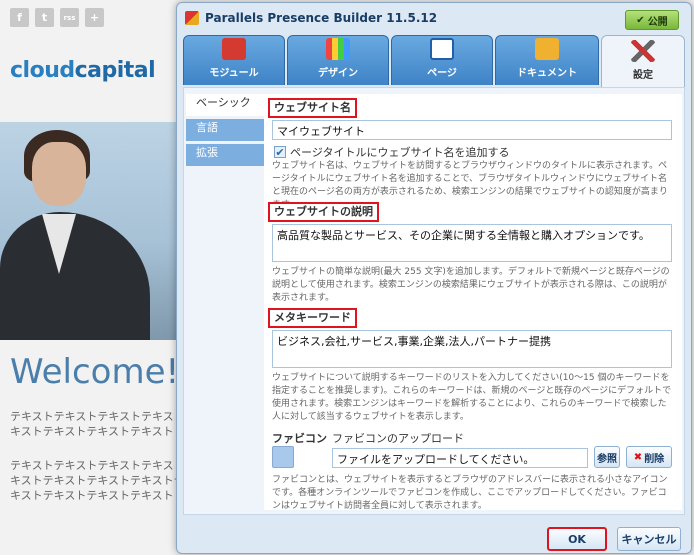 The image size is (694, 555). What do you see at coordinates (547, 73) in the screenshot?
I see `tab-label: ドキュメント` at bounding box center [547, 73].